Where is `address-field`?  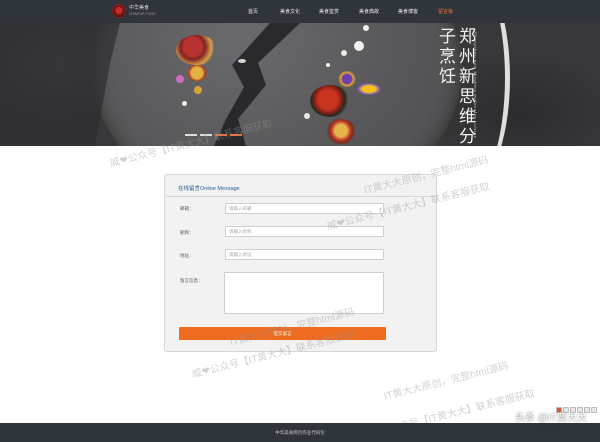 address-field is located at coordinates (304, 254).